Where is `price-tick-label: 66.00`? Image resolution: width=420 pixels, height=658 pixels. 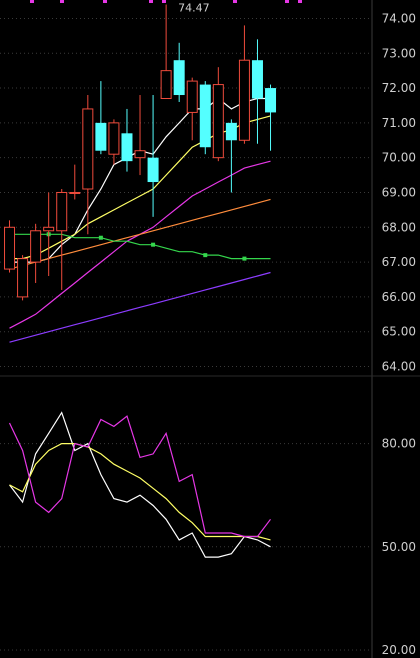
price-tick-label: 66.00 is located at coordinates (399, 297).